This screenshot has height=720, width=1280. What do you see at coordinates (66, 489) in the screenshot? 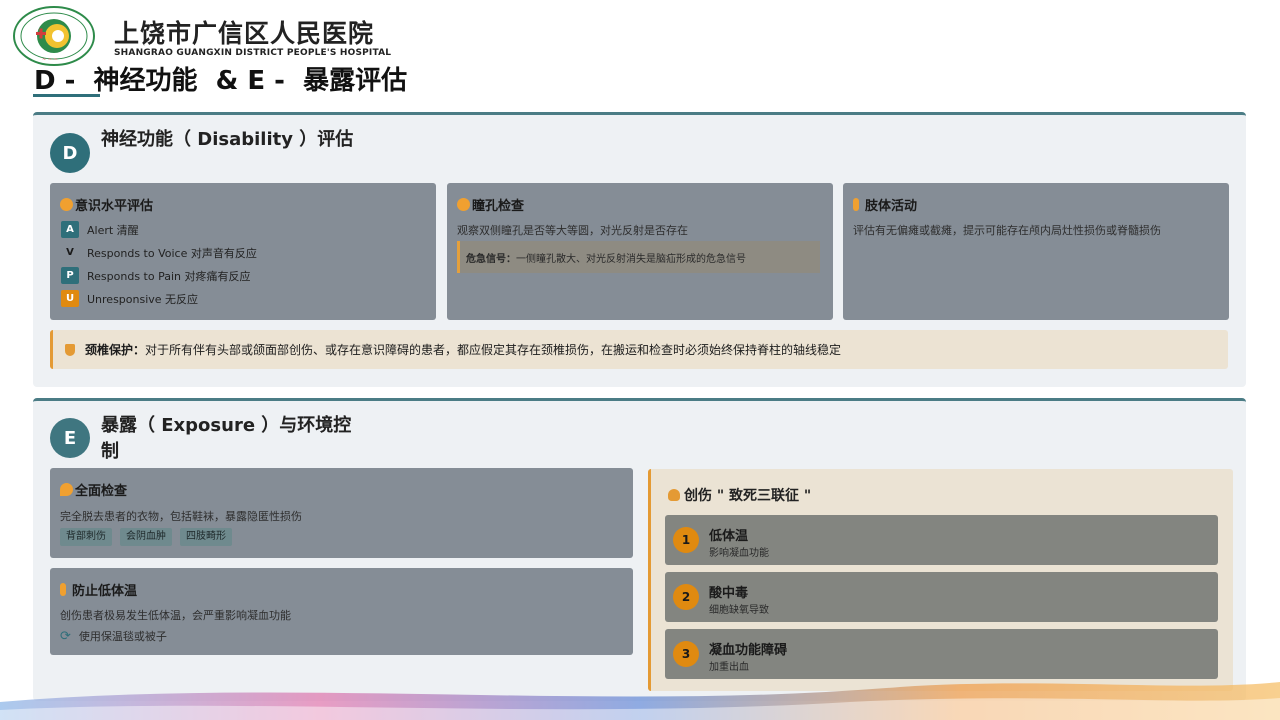
I see `search-icon` at bounding box center [66, 489].